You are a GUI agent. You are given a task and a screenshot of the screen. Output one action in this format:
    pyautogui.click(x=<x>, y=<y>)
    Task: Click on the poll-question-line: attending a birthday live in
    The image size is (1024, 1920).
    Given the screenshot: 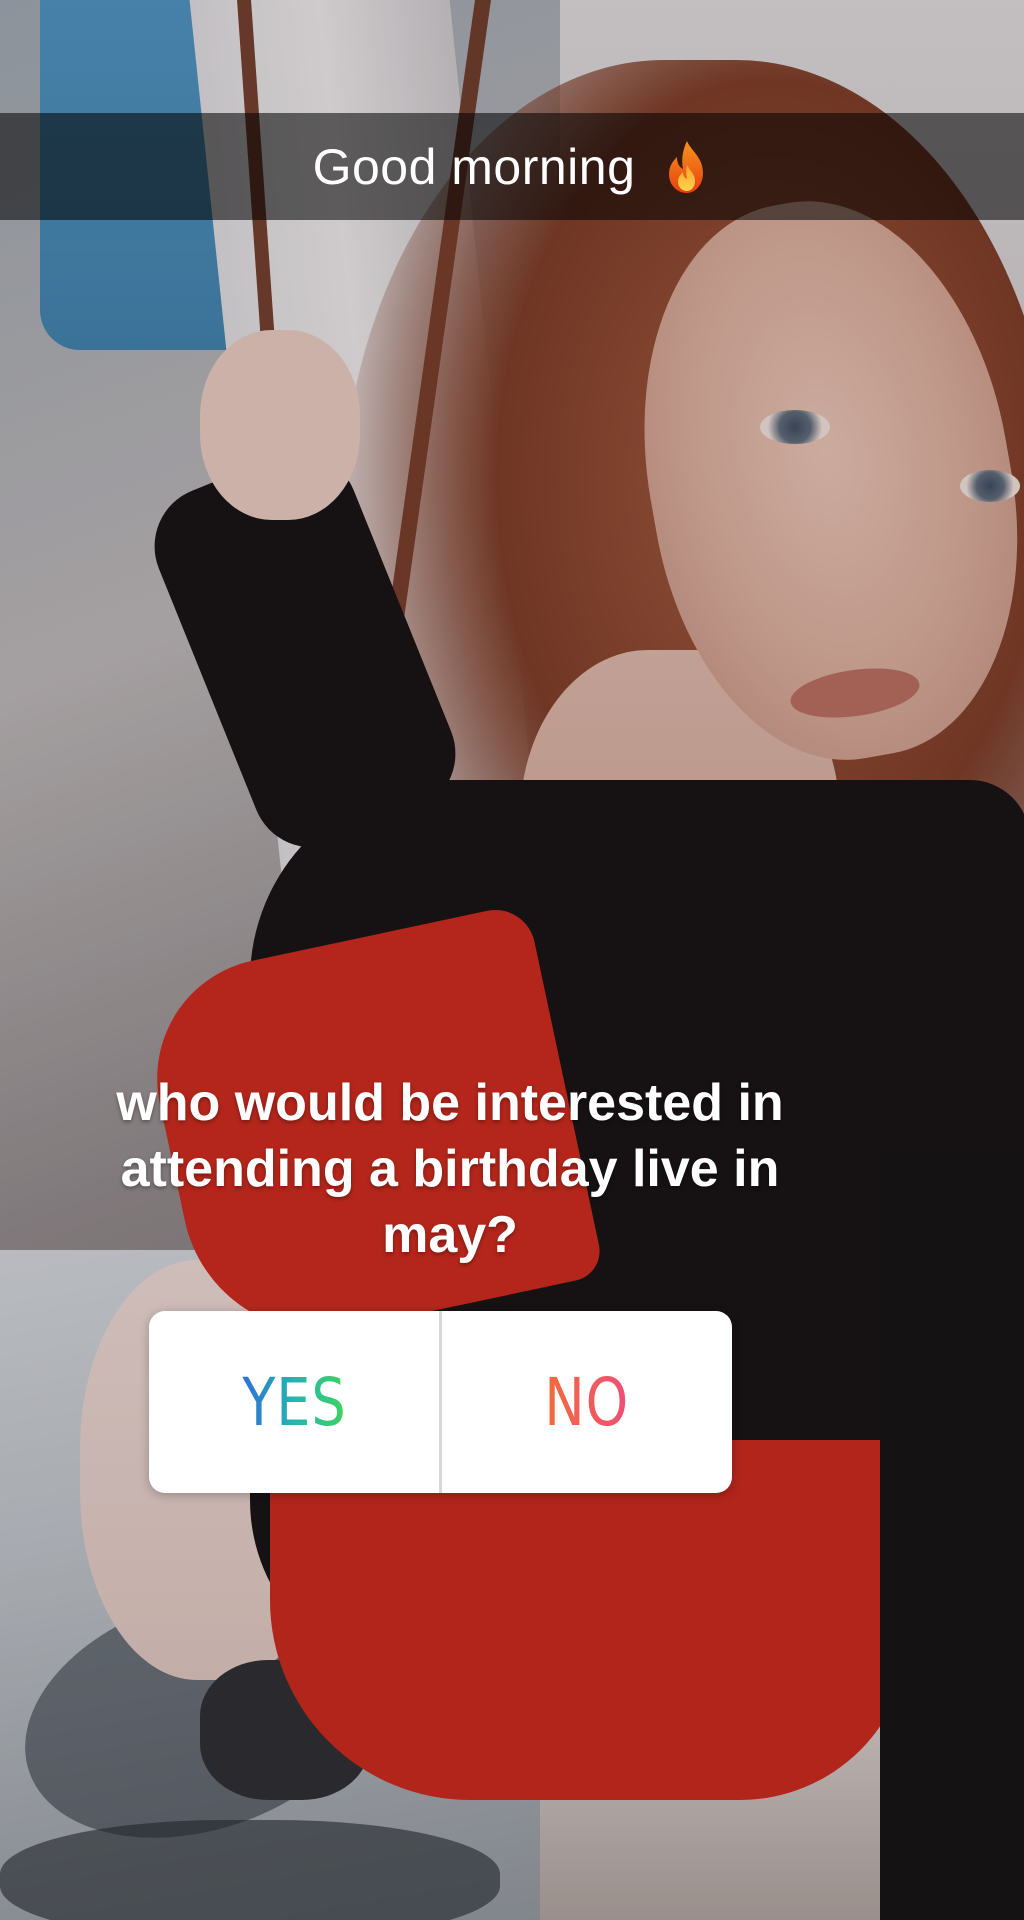 What is the action you would take?
    pyautogui.click(x=450, y=1169)
    